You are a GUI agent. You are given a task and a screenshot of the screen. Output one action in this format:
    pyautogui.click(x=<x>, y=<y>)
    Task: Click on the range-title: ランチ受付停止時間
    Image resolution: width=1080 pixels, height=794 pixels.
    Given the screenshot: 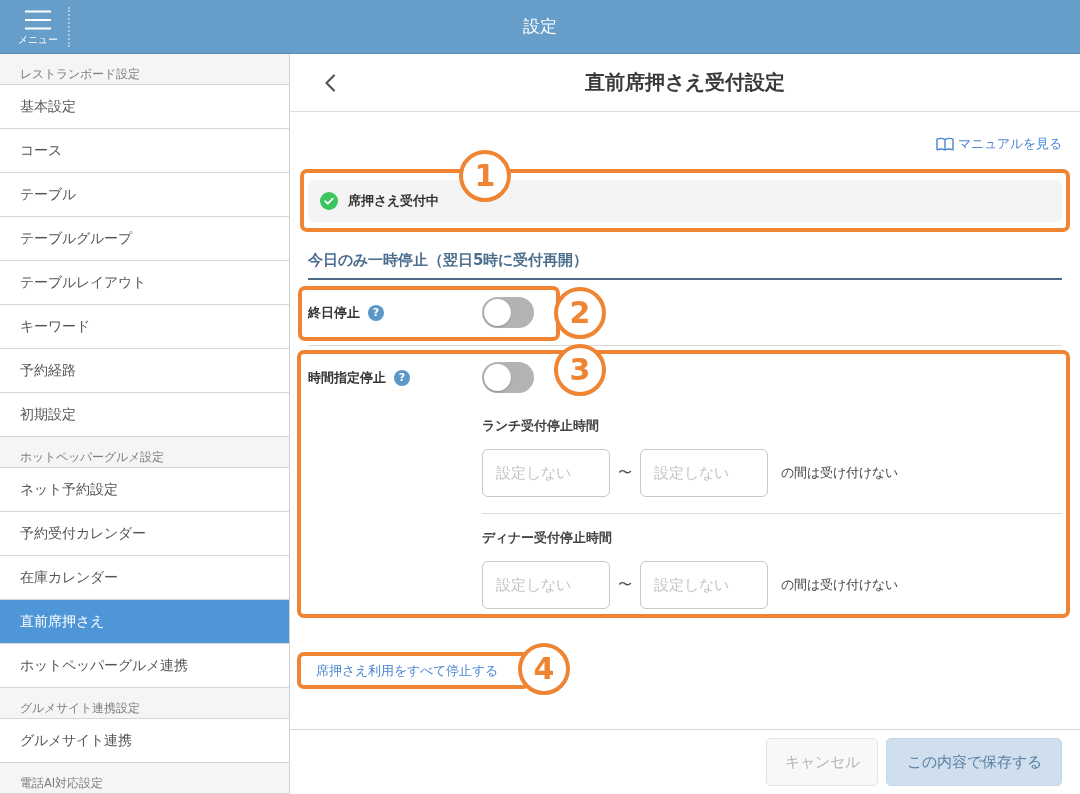 What is the action you would take?
    pyautogui.click(x=541, y=426)
    